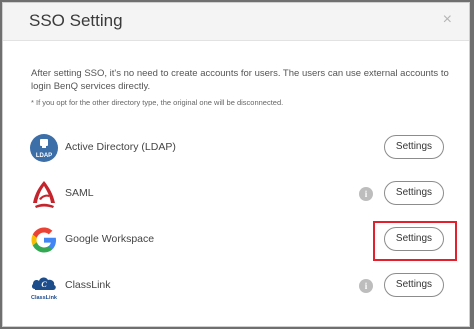 Image resolution: width=474 pixels, height=329 pixels. Describe the element at coordinates (414, 285) in the screenshot. I see `classlink-settings-button: Settings` at that location.